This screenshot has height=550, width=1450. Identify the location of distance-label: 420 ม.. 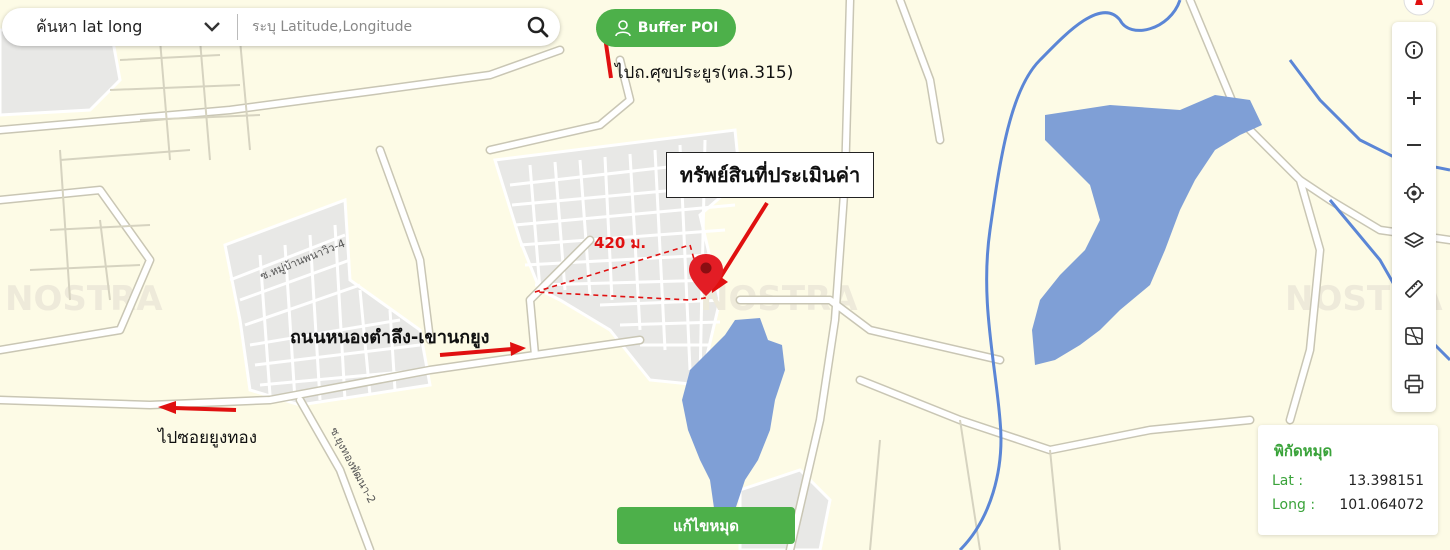
(620, 243).